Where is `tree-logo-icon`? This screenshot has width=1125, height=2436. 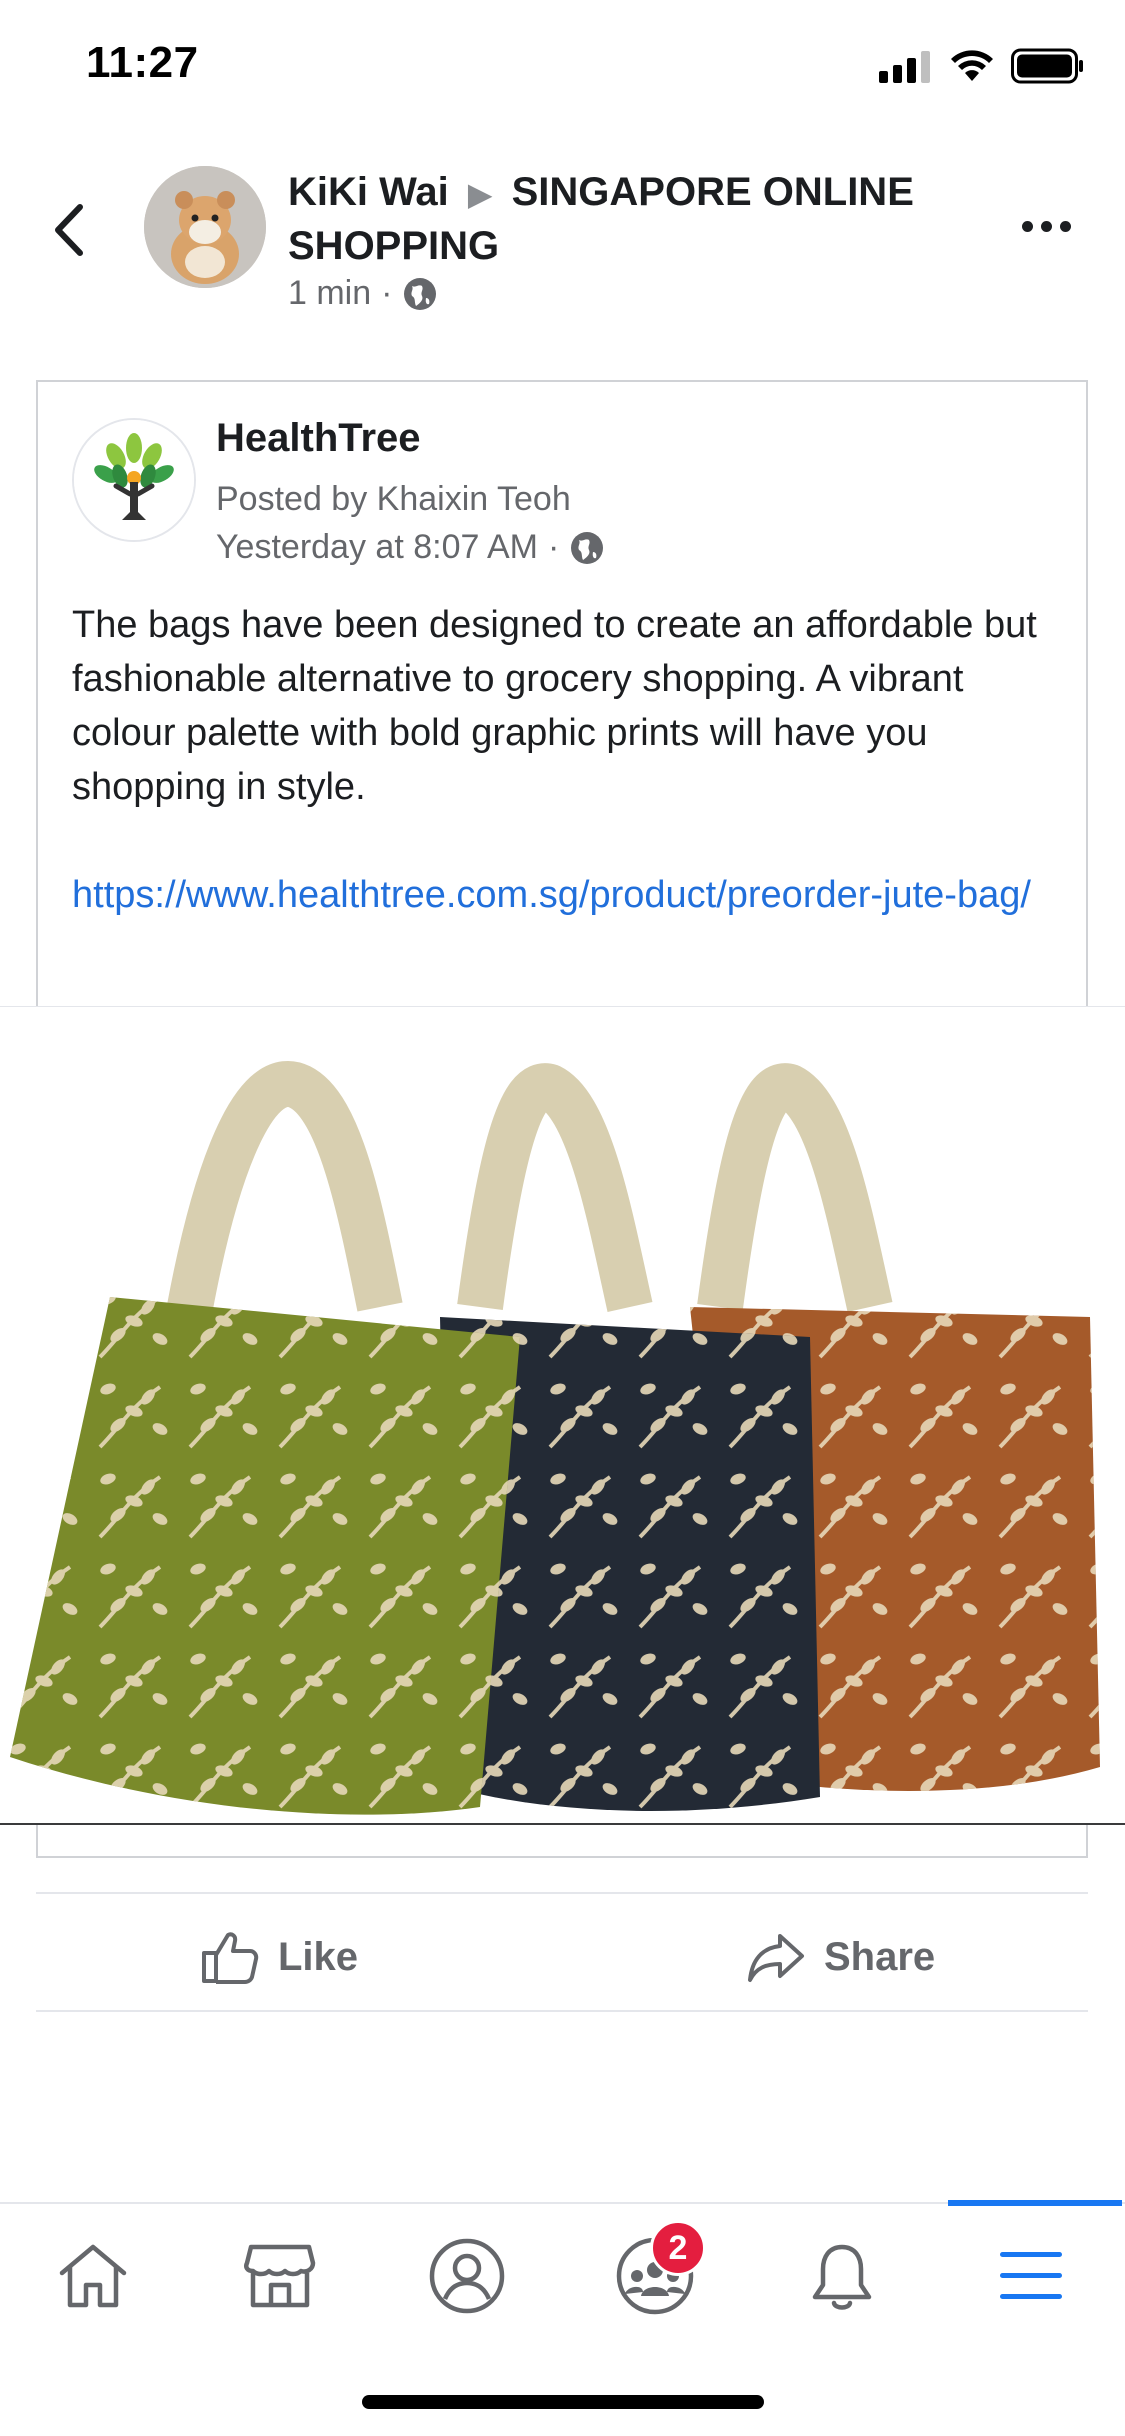
tree-logo-icon is located at coordinates (134, 480).